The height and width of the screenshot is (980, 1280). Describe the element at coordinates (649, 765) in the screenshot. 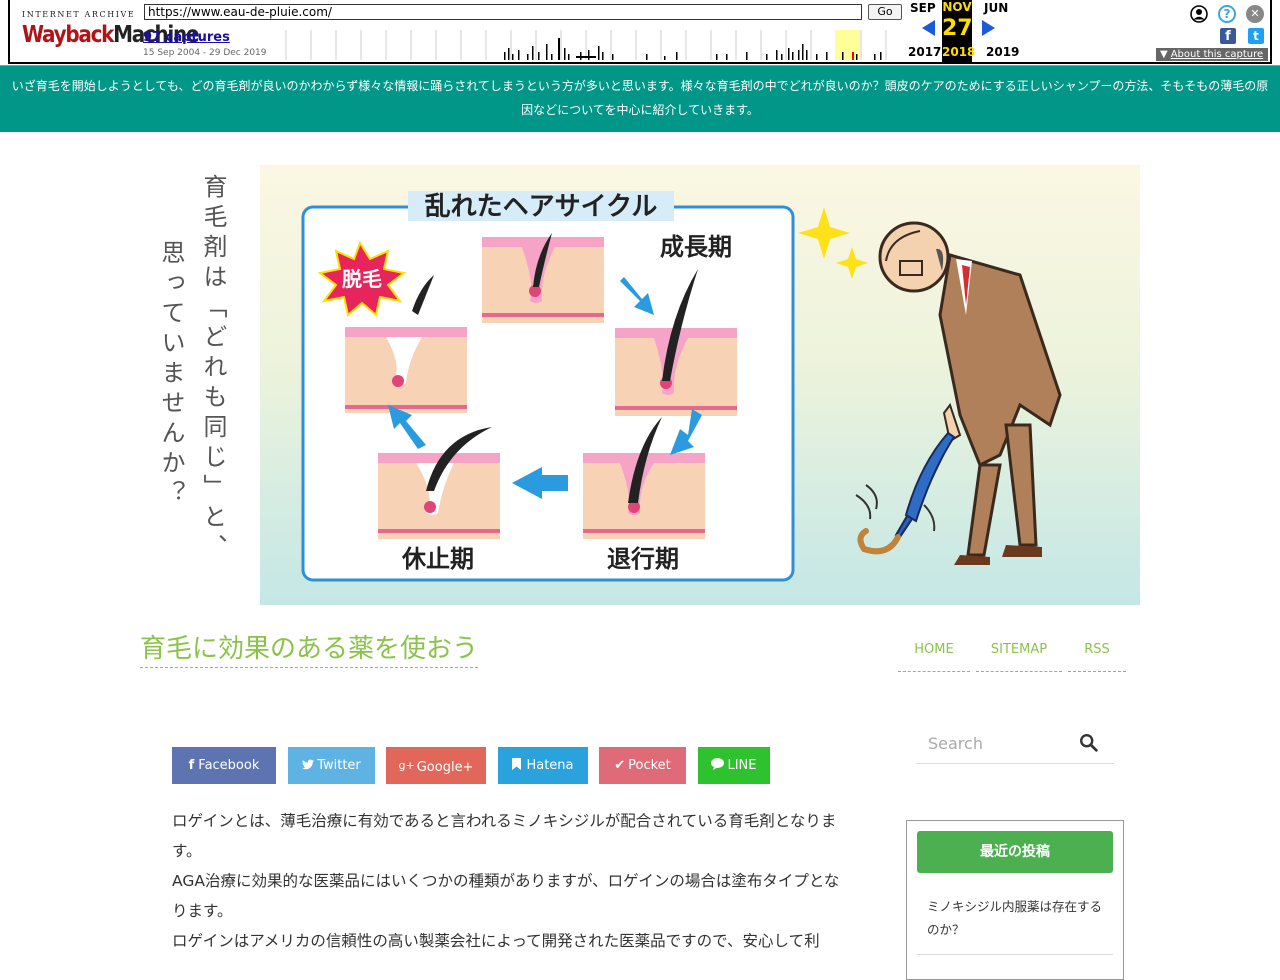

I see `share-pocket-label: Pocket` at that location.